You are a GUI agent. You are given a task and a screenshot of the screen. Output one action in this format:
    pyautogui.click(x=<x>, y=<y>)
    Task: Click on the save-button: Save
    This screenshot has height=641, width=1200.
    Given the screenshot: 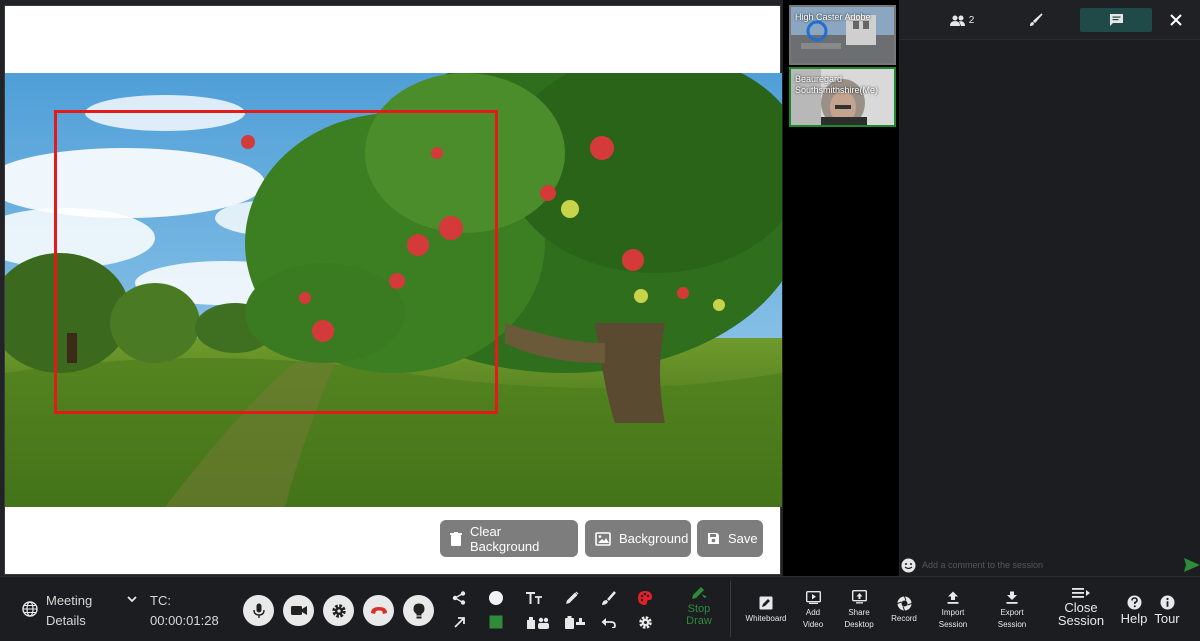 What is the action you would take?
    pyautogui.click(x=730, y=538)
    